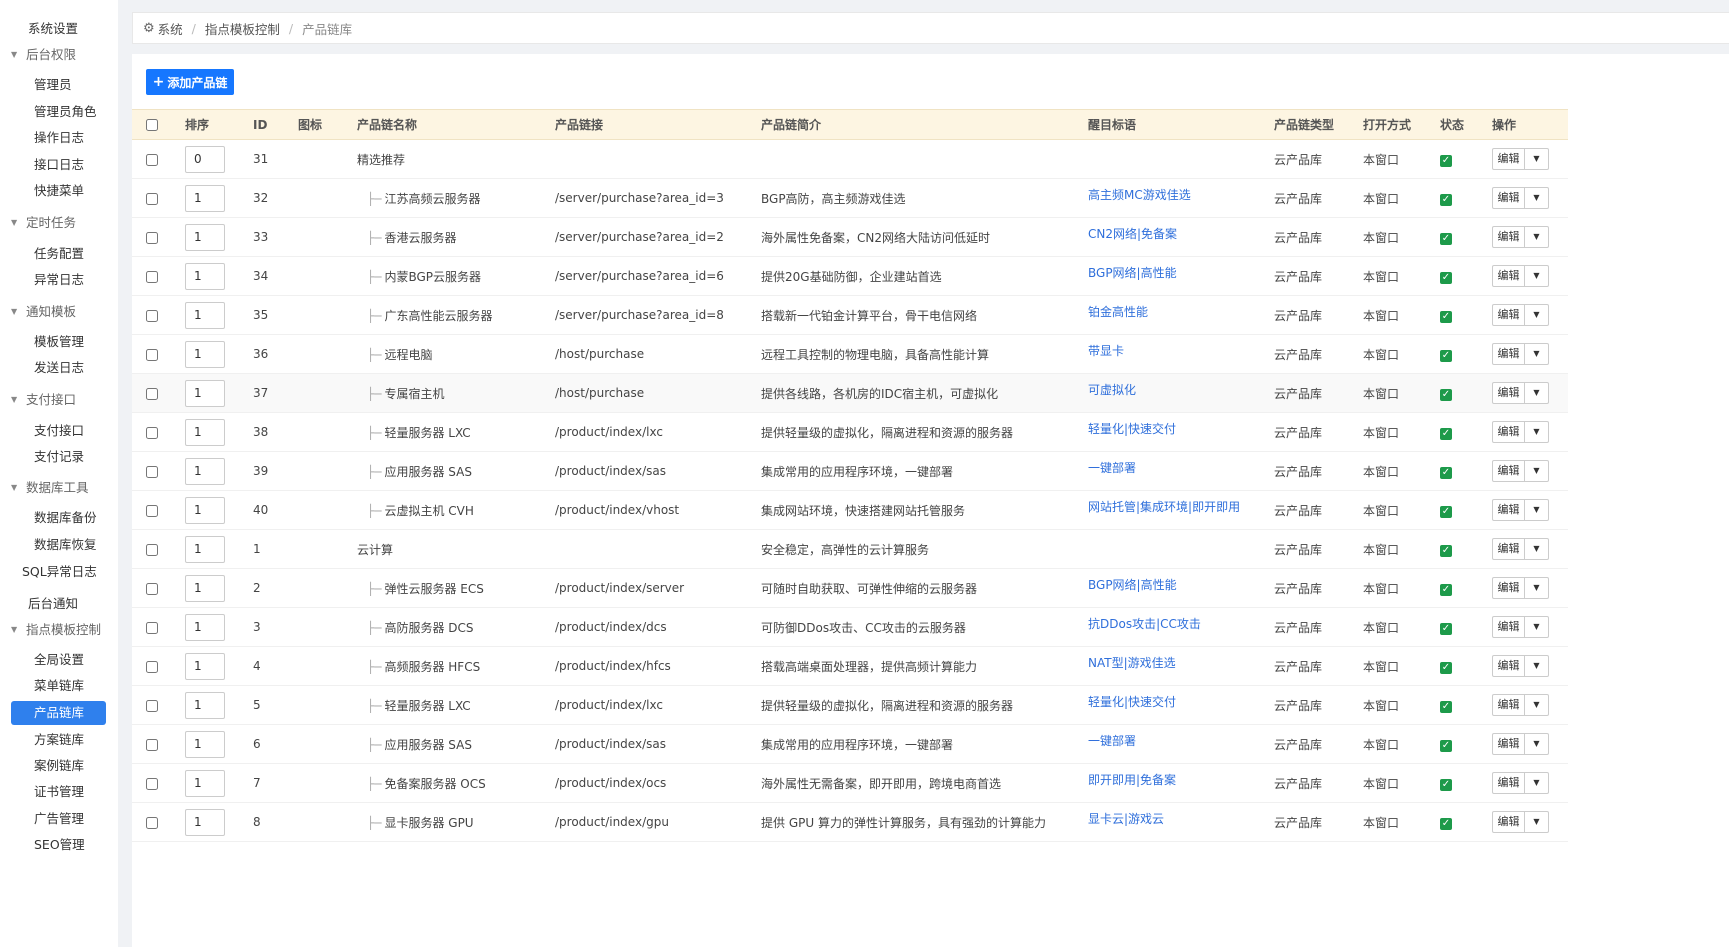 The width and height of the screenshot is (1729, 947). What do you see at coordinates (59, 792) in the screenshot?
I see `sidebar-item: 证书管理` at bounding box center [59, 792].